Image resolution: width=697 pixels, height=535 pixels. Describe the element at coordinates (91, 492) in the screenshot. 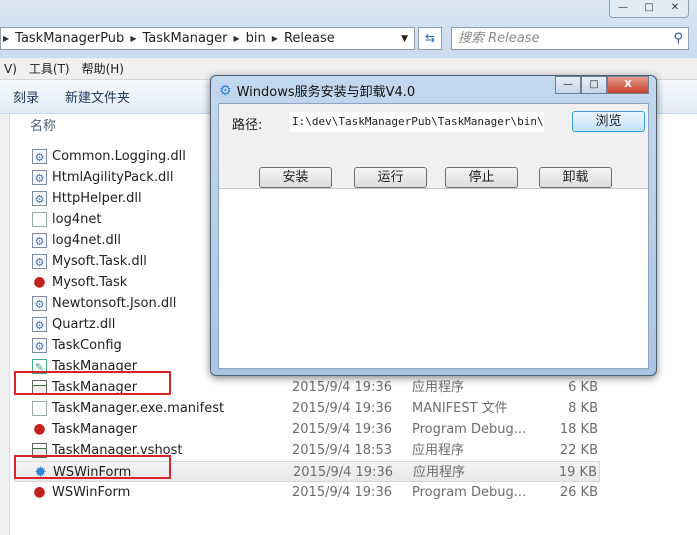

I see `file-name: WSWinForm` at that location.